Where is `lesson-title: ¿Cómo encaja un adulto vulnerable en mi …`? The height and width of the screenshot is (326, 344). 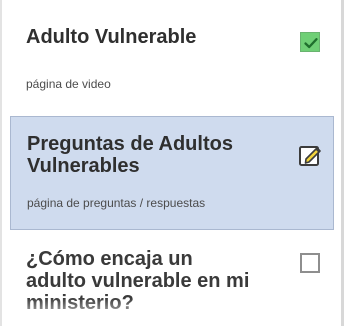 lesson-title: ¿Cómo encaja un adulto vulnerable en mi … is located at coordinates (138, 281).